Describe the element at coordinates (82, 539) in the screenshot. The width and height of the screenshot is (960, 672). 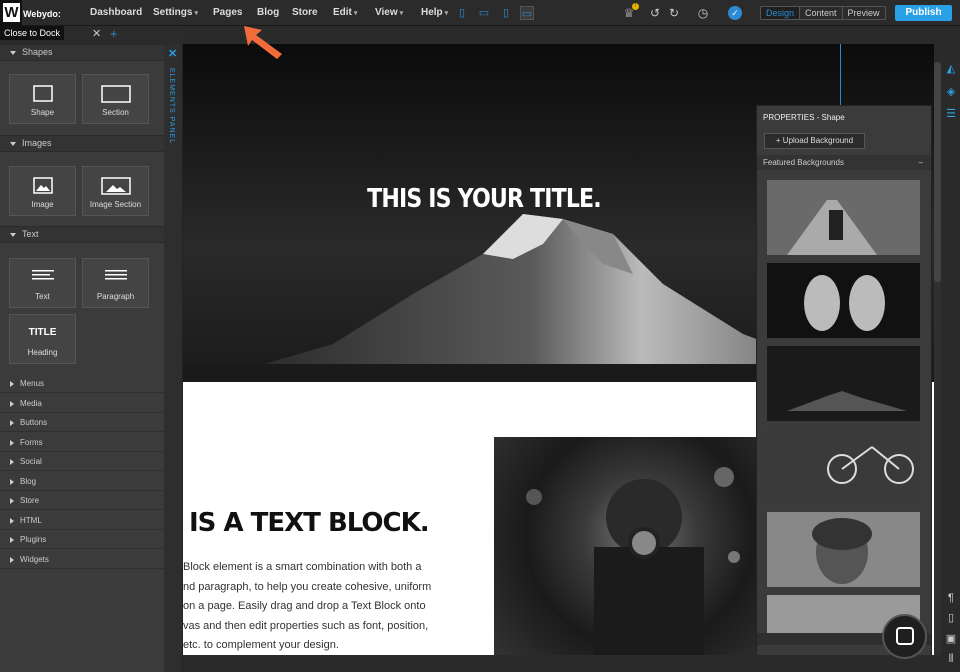
I see `category-plugins: Plugins` at that location.